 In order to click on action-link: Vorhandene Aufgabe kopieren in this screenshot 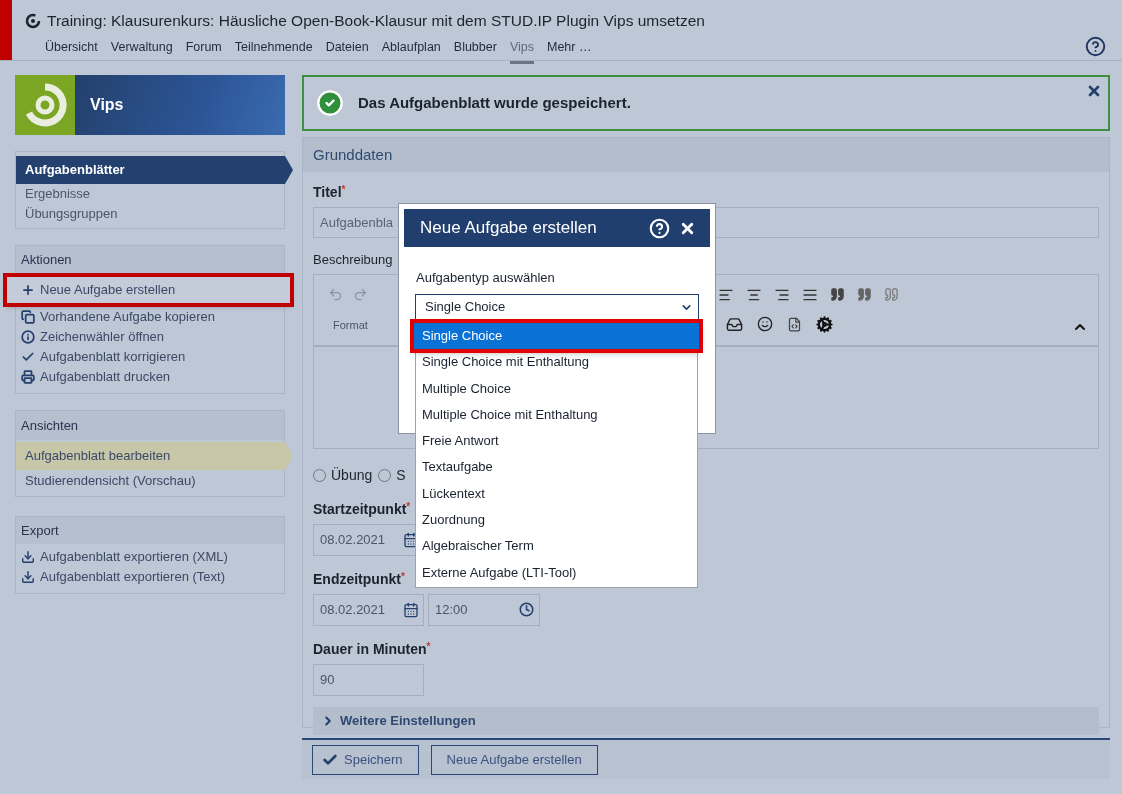, I will do `click(150, 317)`.